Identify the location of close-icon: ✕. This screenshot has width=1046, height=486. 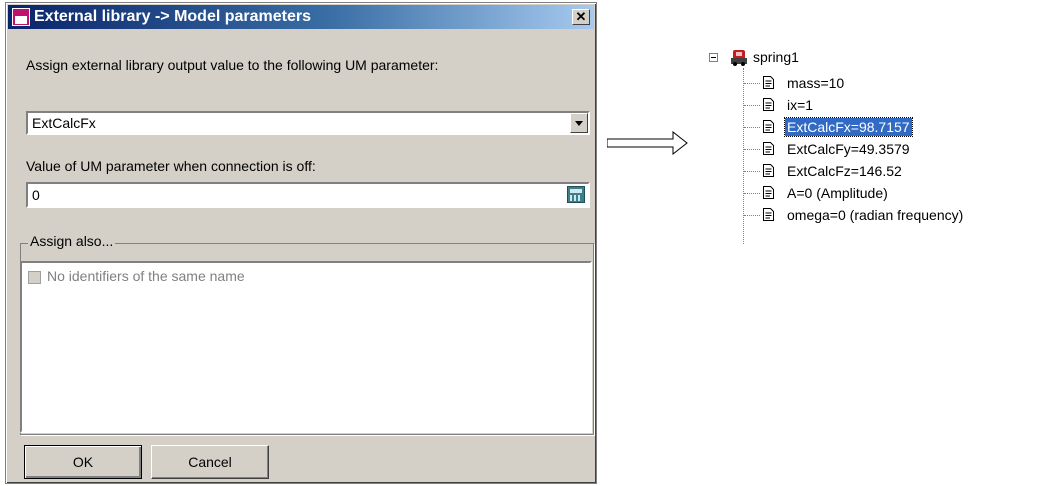
(581, 16).